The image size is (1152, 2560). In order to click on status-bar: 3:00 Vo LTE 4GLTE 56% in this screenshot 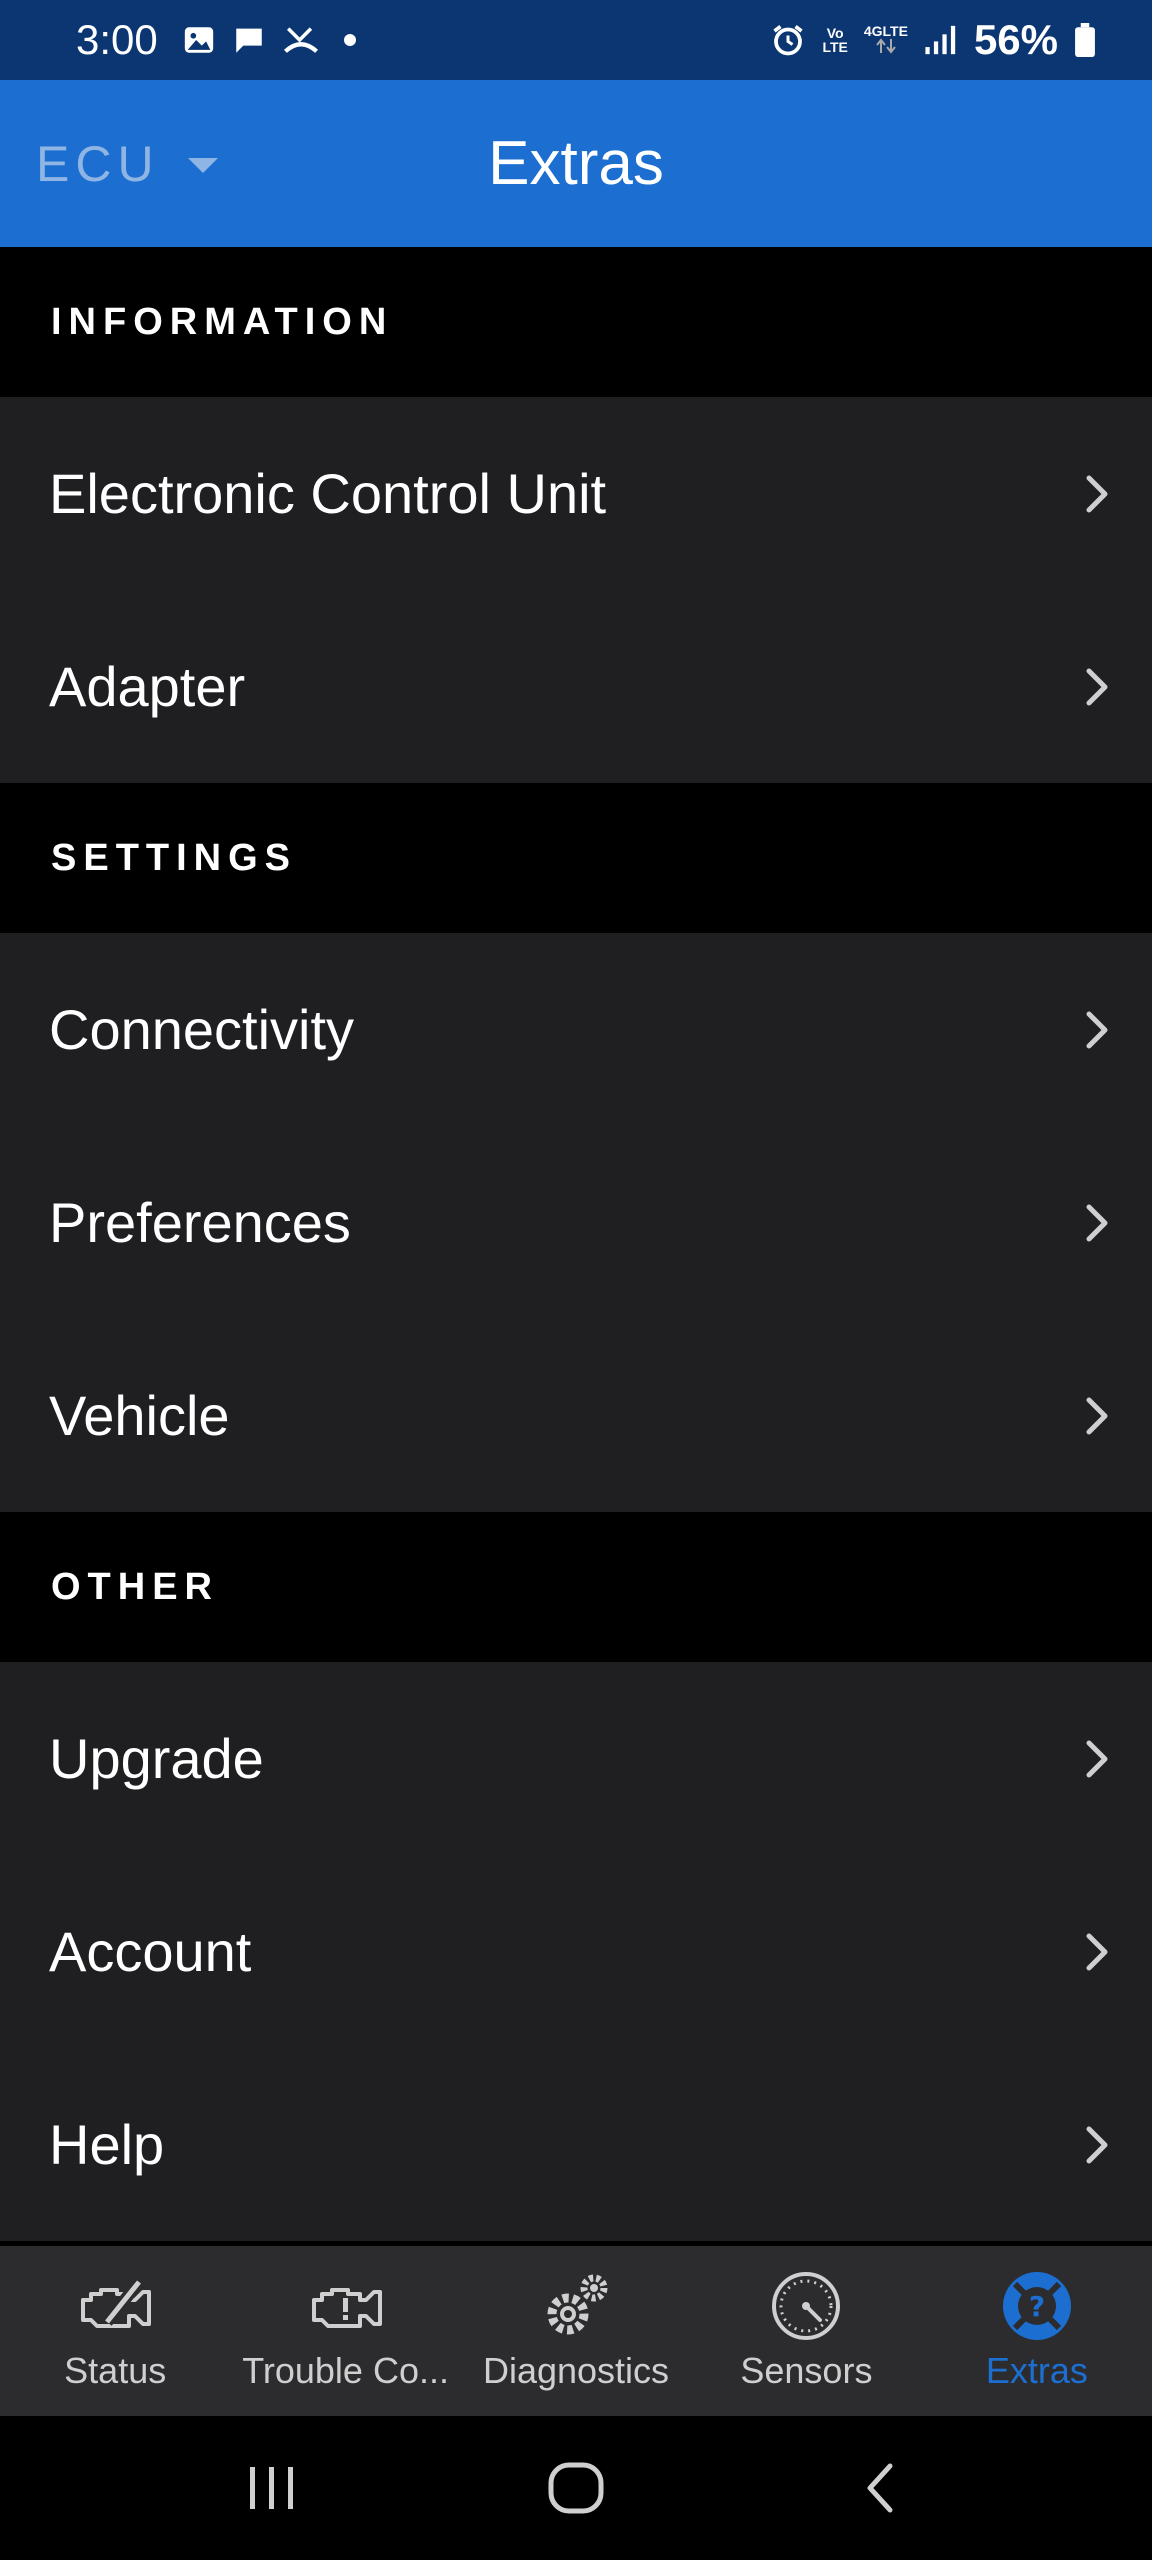, I will do `click(576, 40)`.